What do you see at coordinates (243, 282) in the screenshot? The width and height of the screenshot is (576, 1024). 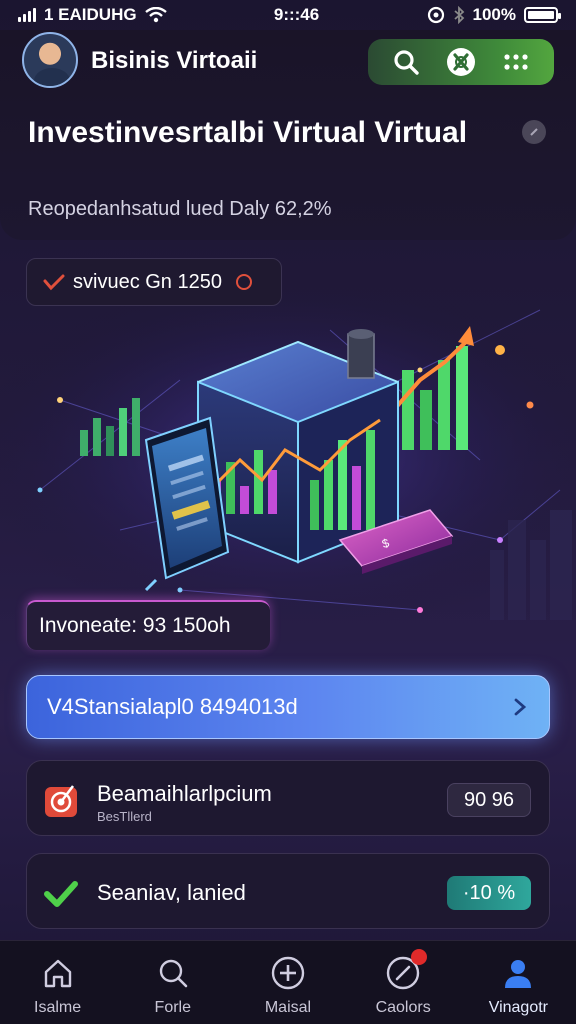 I see `stats-clock-icon` at bounding box center [243, 282].